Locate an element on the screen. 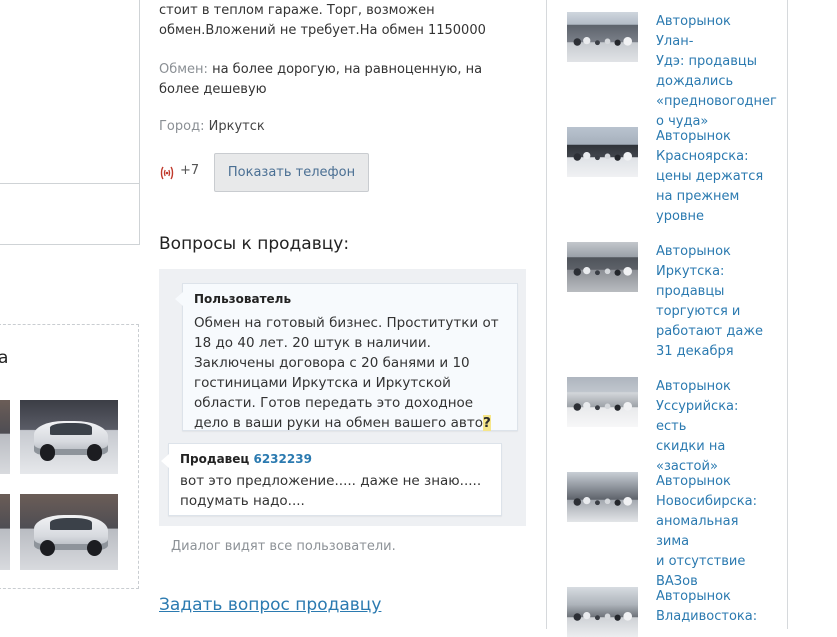 The image size is (837, 637). left-photo-gallery: а is located at coordinates (69, 456).